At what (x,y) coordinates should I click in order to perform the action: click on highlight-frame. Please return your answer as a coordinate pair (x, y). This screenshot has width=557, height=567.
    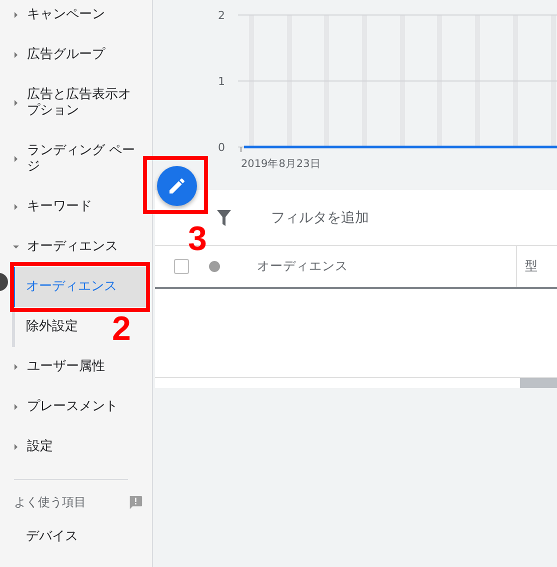
    Looking at the image, I should click on (175, 185).